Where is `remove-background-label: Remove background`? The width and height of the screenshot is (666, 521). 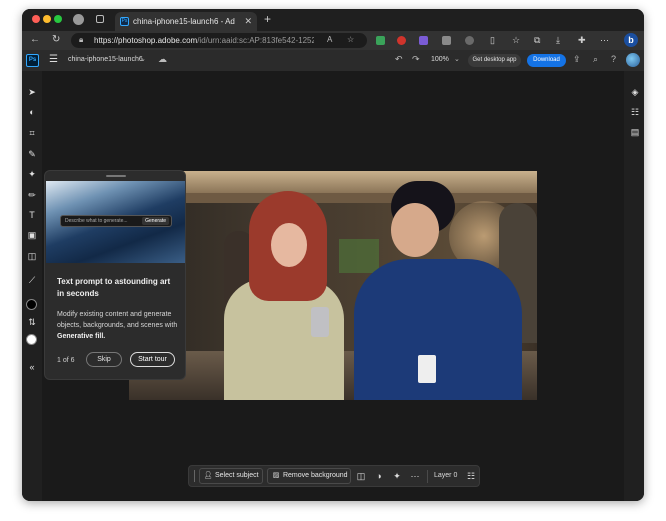 remove-background-label: Remove background is located at coordinates (315, 475).